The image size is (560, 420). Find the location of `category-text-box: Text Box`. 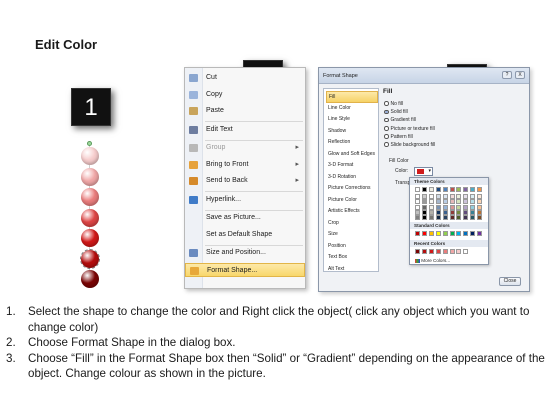

category-text-box: Text Box is located at coordinates (352, 258).